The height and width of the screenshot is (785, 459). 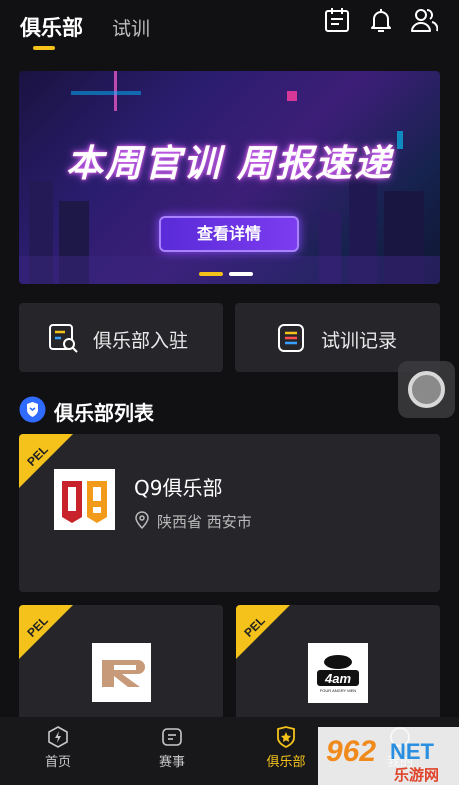 What do you see at coordinates (44, 48) in the screenshot?
I see `tab-indicator` at bounding box center [44, 48].